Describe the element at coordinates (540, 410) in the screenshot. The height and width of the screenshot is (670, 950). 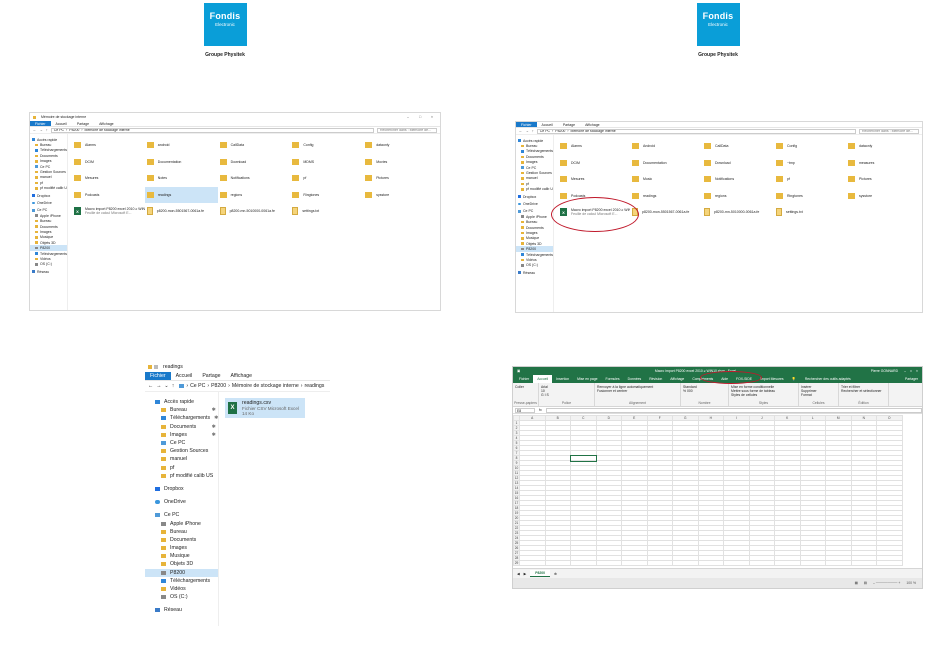
I see `fx-icon: fx` at that location.